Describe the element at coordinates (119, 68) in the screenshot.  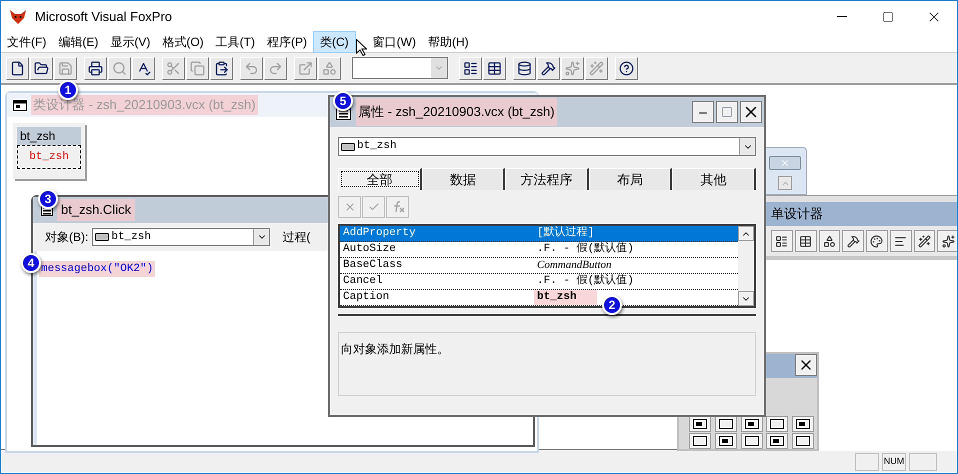
I see `magnifier-icon` at that location.